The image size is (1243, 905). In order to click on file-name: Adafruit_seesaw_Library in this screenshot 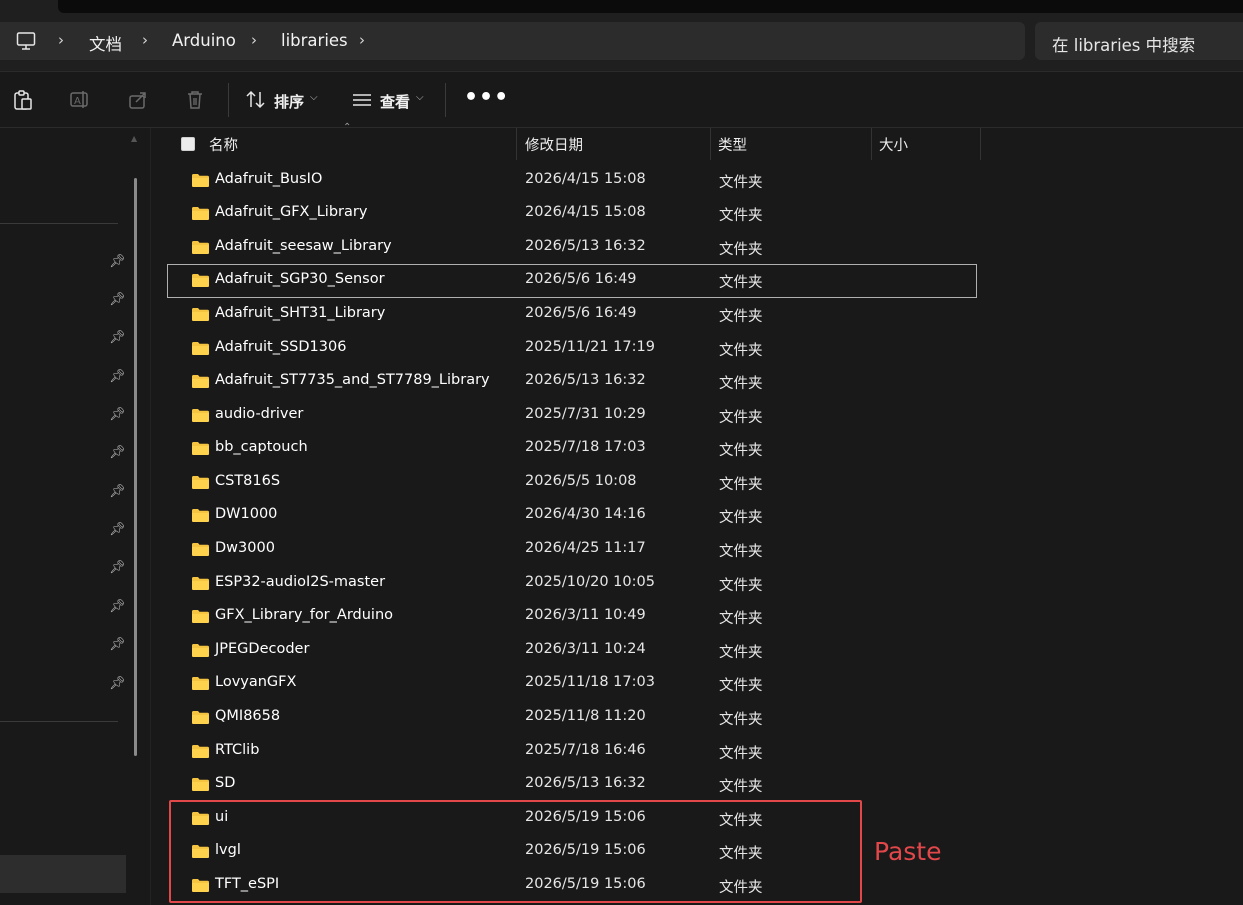, I will do `click(303, 246)`.